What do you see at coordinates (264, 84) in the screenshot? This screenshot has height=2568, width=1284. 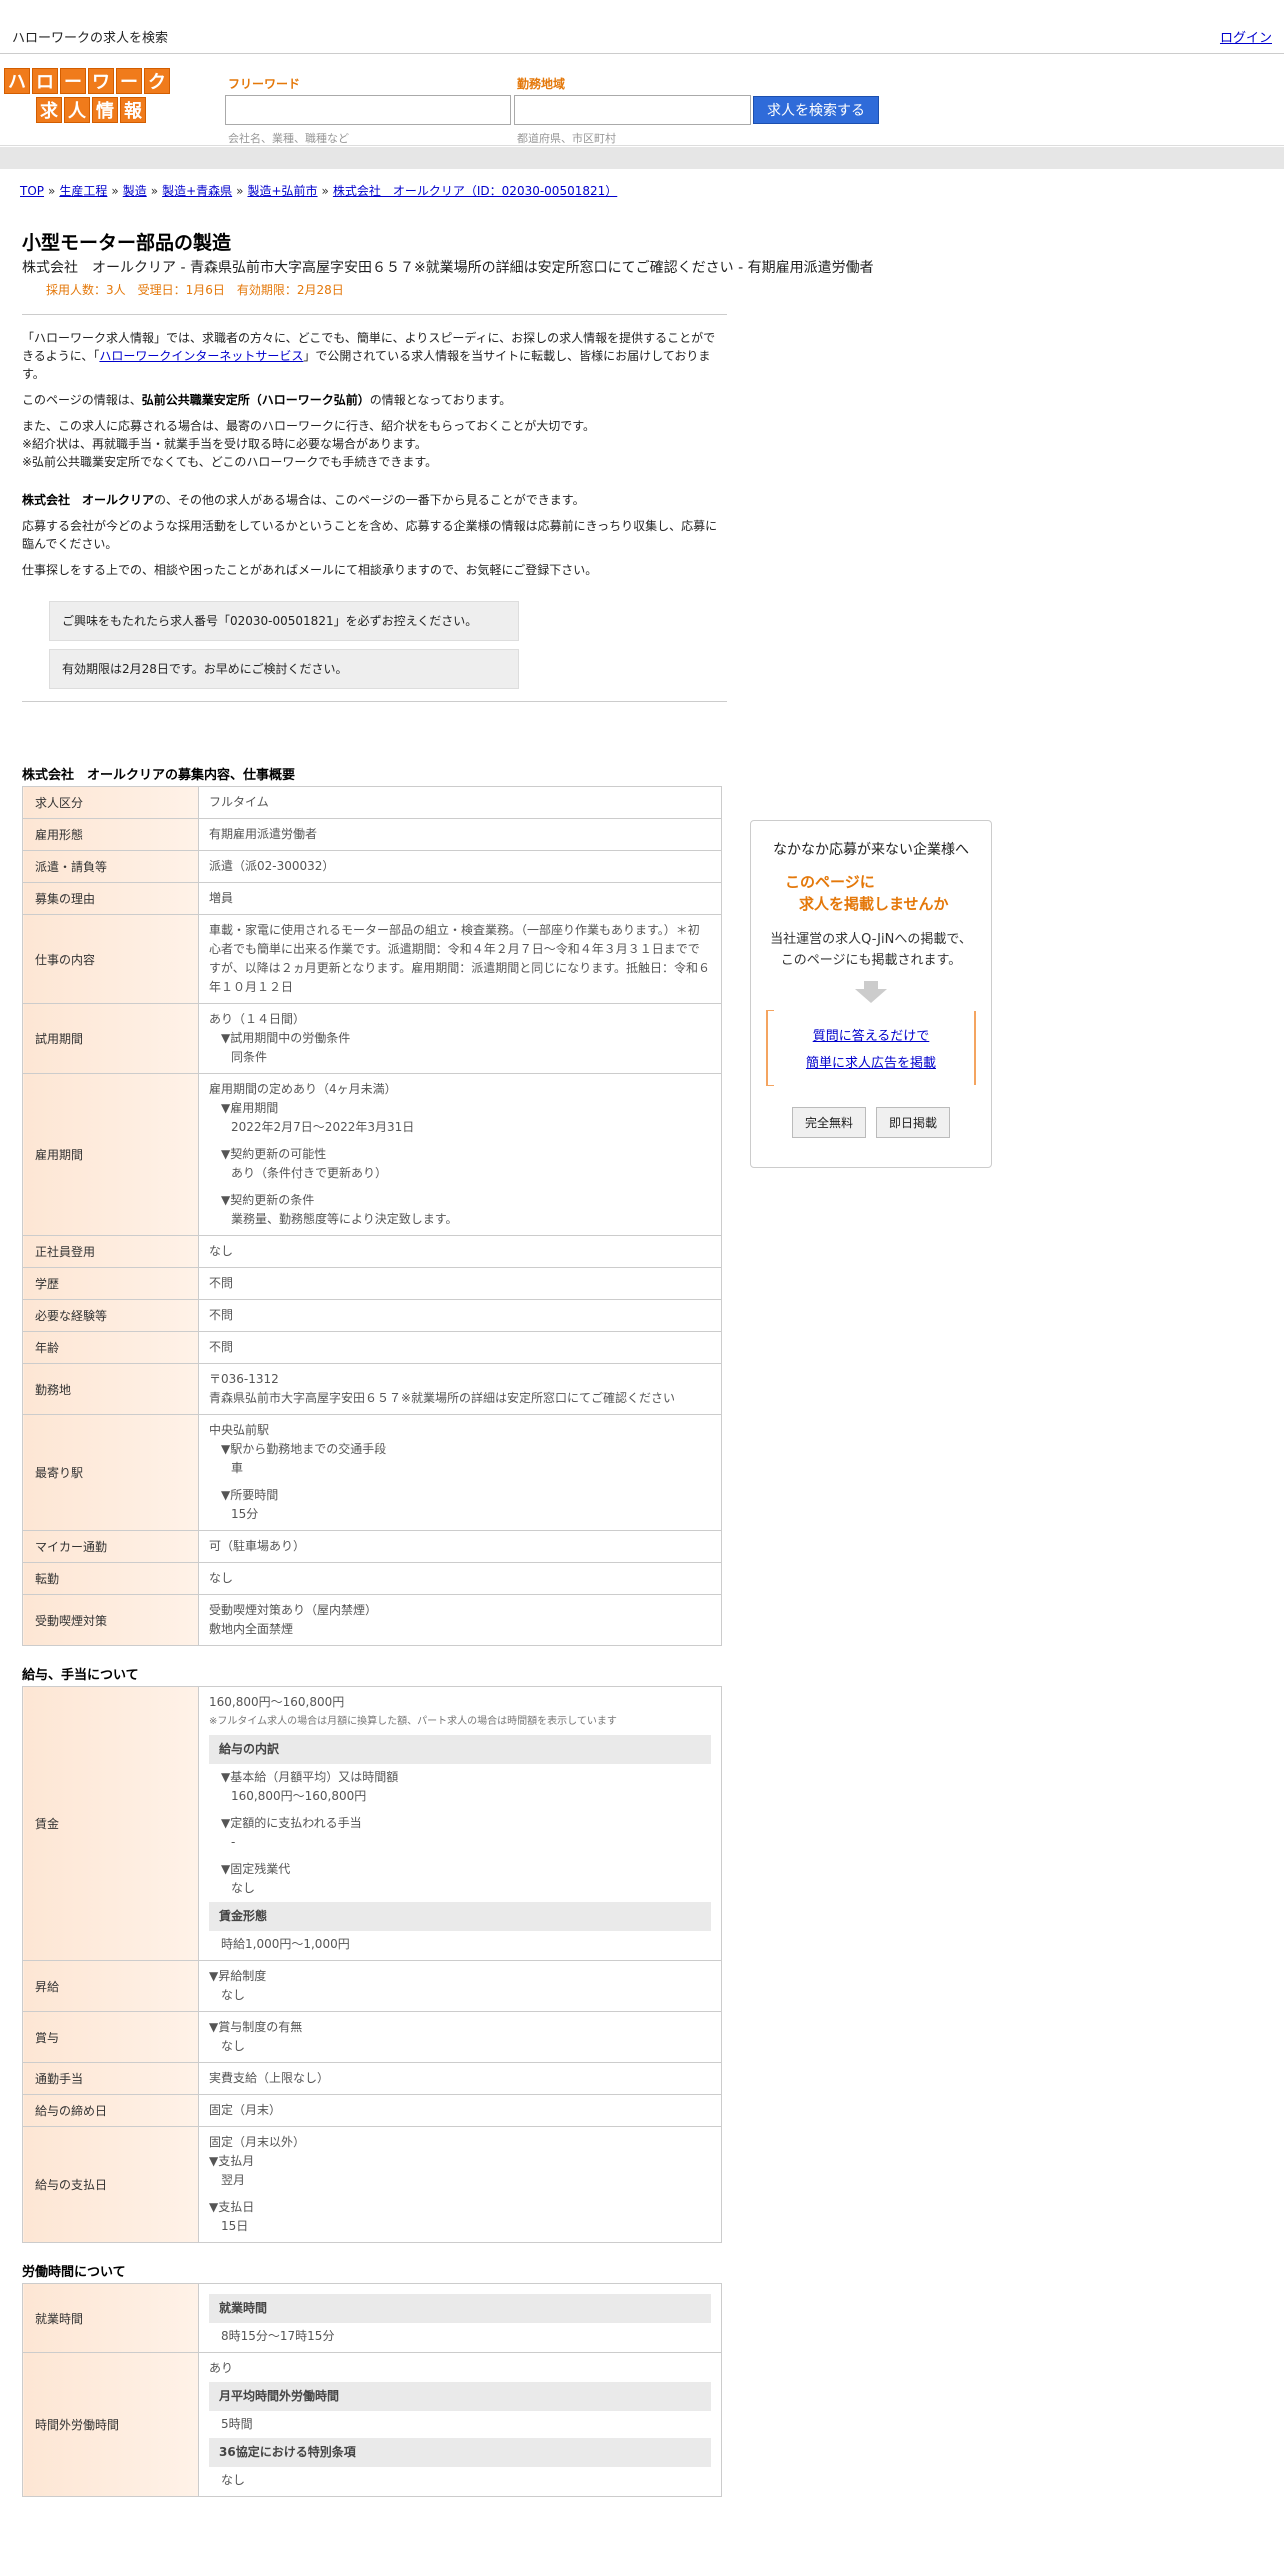 I see `freeword-label: フリーワード` at bounding box center [264, 84].